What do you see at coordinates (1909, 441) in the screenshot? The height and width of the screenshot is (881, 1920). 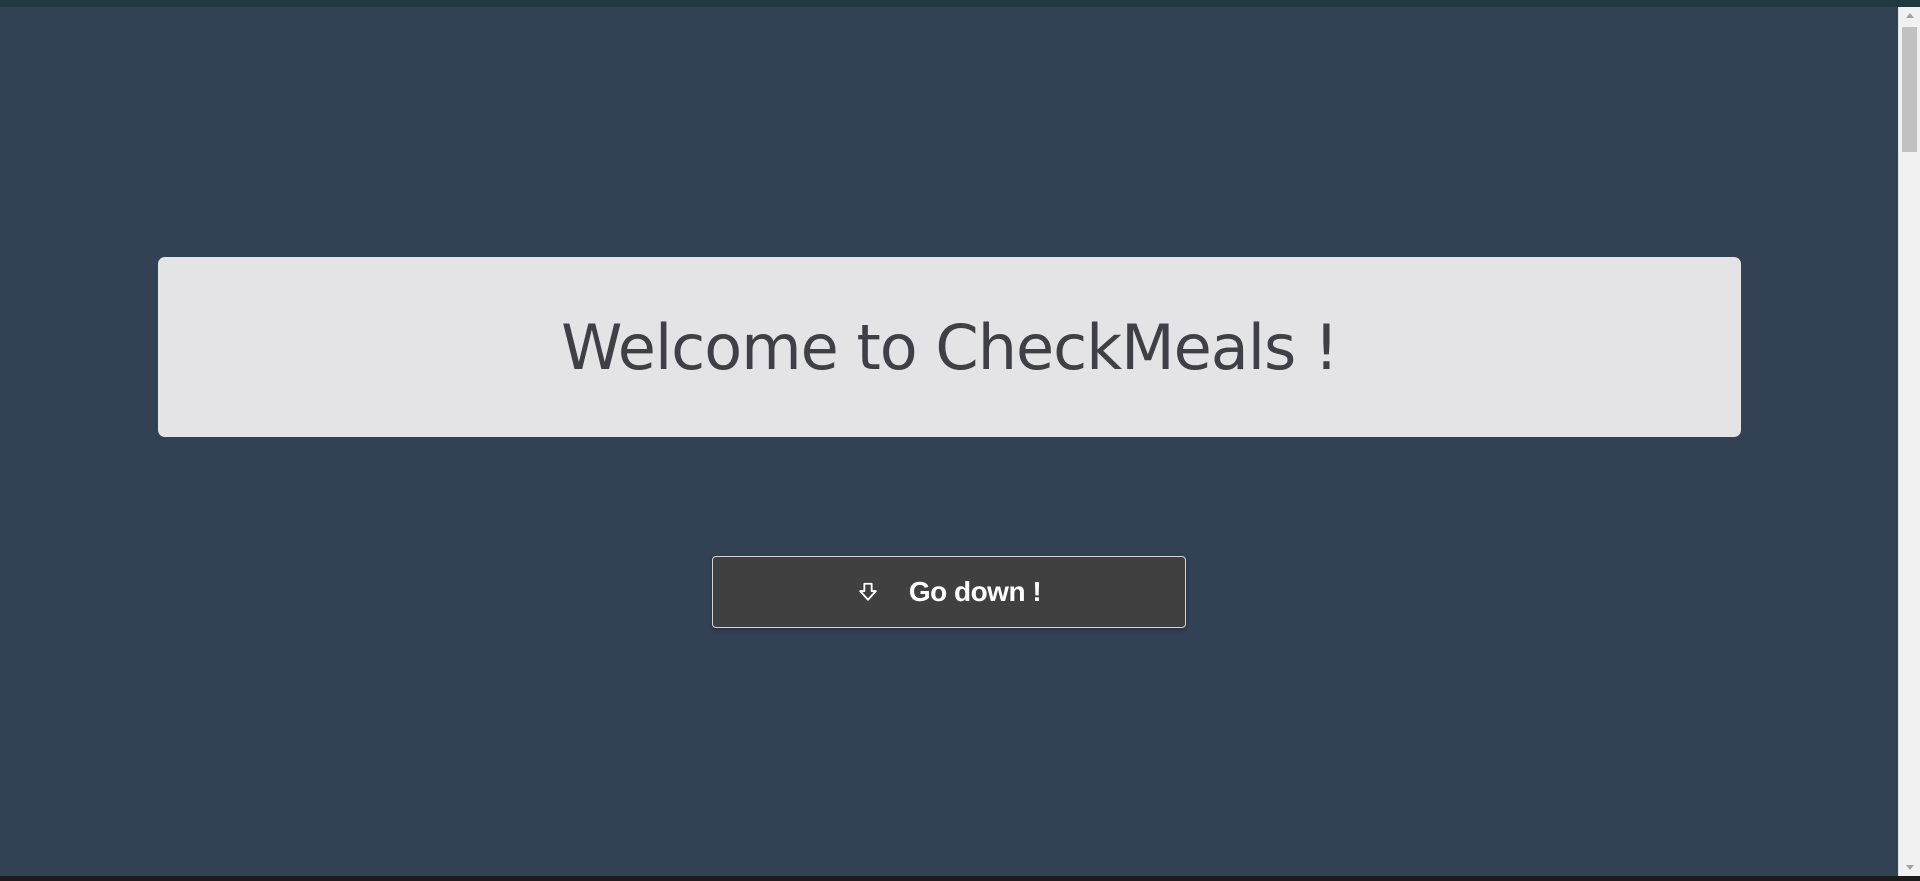 I see `vertical-scrollbar` at bounding box center [1909, 441].